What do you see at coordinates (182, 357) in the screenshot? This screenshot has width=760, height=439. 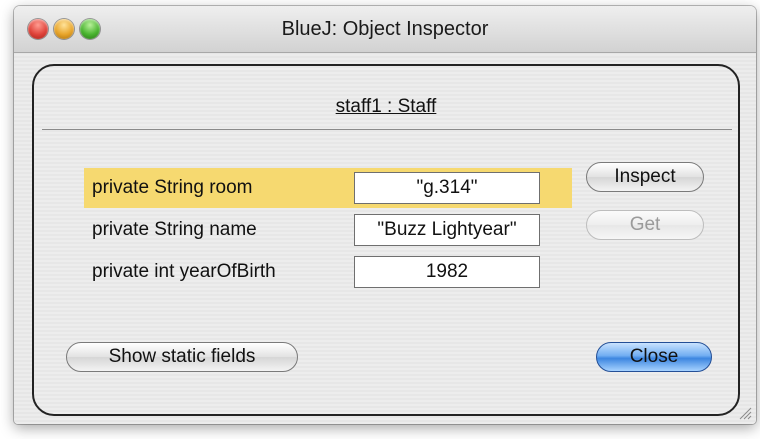 I see `show-static-fields-button: Show static fields` at bounding box center [182, 357].